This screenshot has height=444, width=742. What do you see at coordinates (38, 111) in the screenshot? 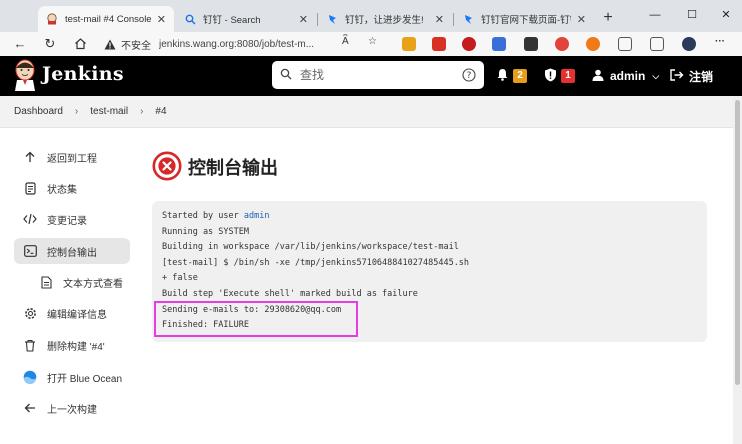
I see `breadcrumb-dashboard: Dashboard` at bounding box center [38, 111].